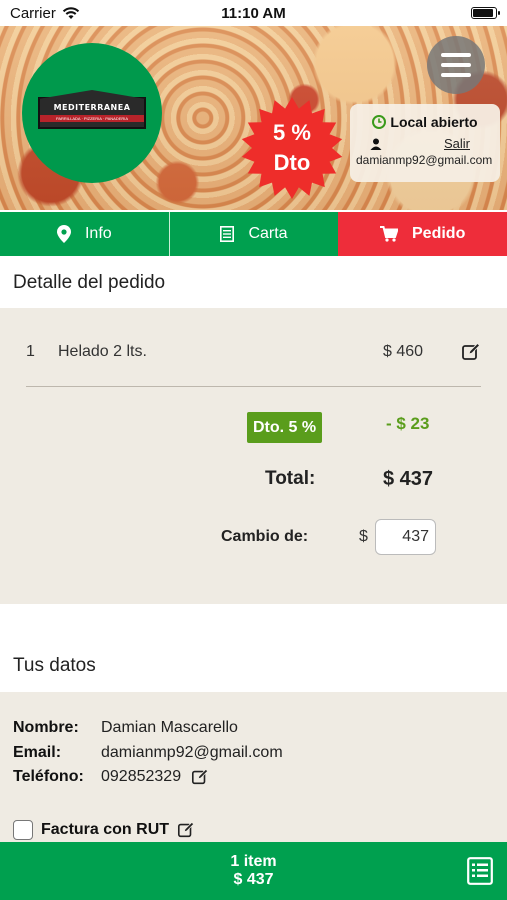 The height and width of the screenshot is (900, 507). I want to click on user-data-title: Tus datos, so click(54, 665).